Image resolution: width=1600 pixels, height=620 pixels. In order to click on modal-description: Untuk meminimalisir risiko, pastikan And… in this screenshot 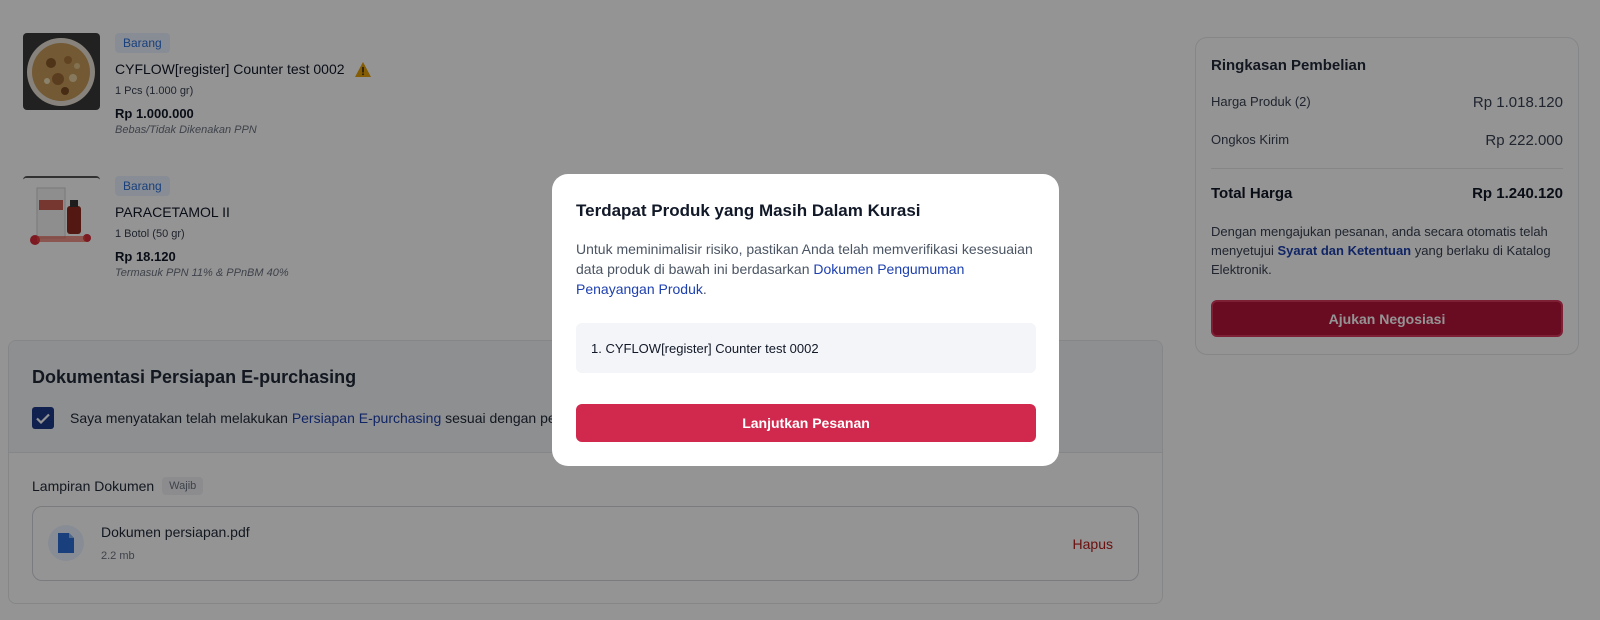, I will do `click(806, 269)`.